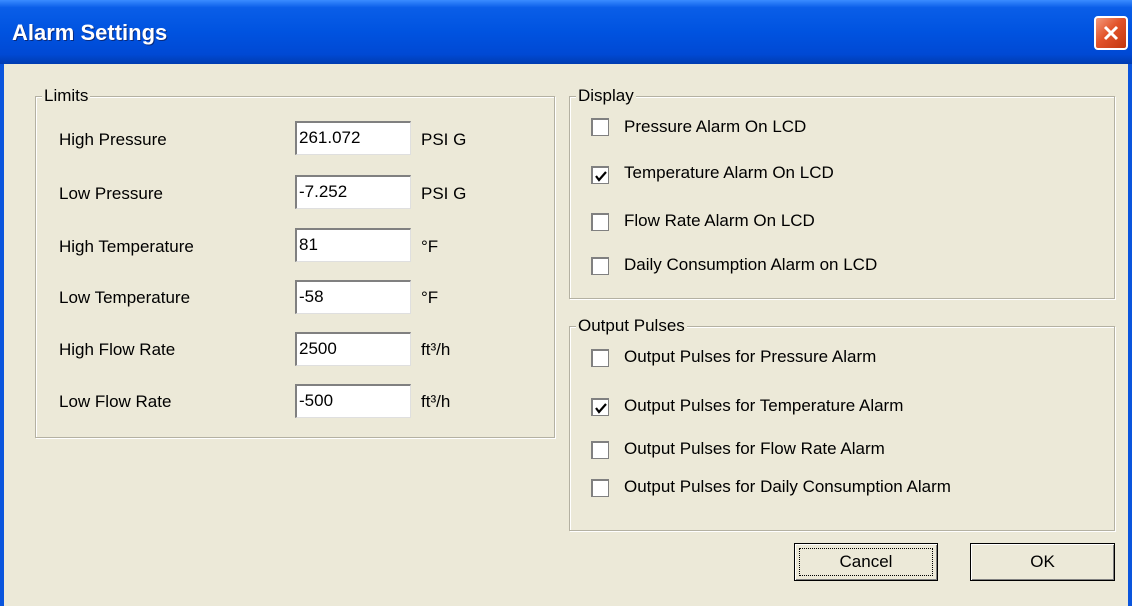 The width and height of the screenshot is (1132, 606). Describe the element at coordinates (126, 246) in the screenshot. I see `limit-label-high-temperature: High Temperature` at that location.